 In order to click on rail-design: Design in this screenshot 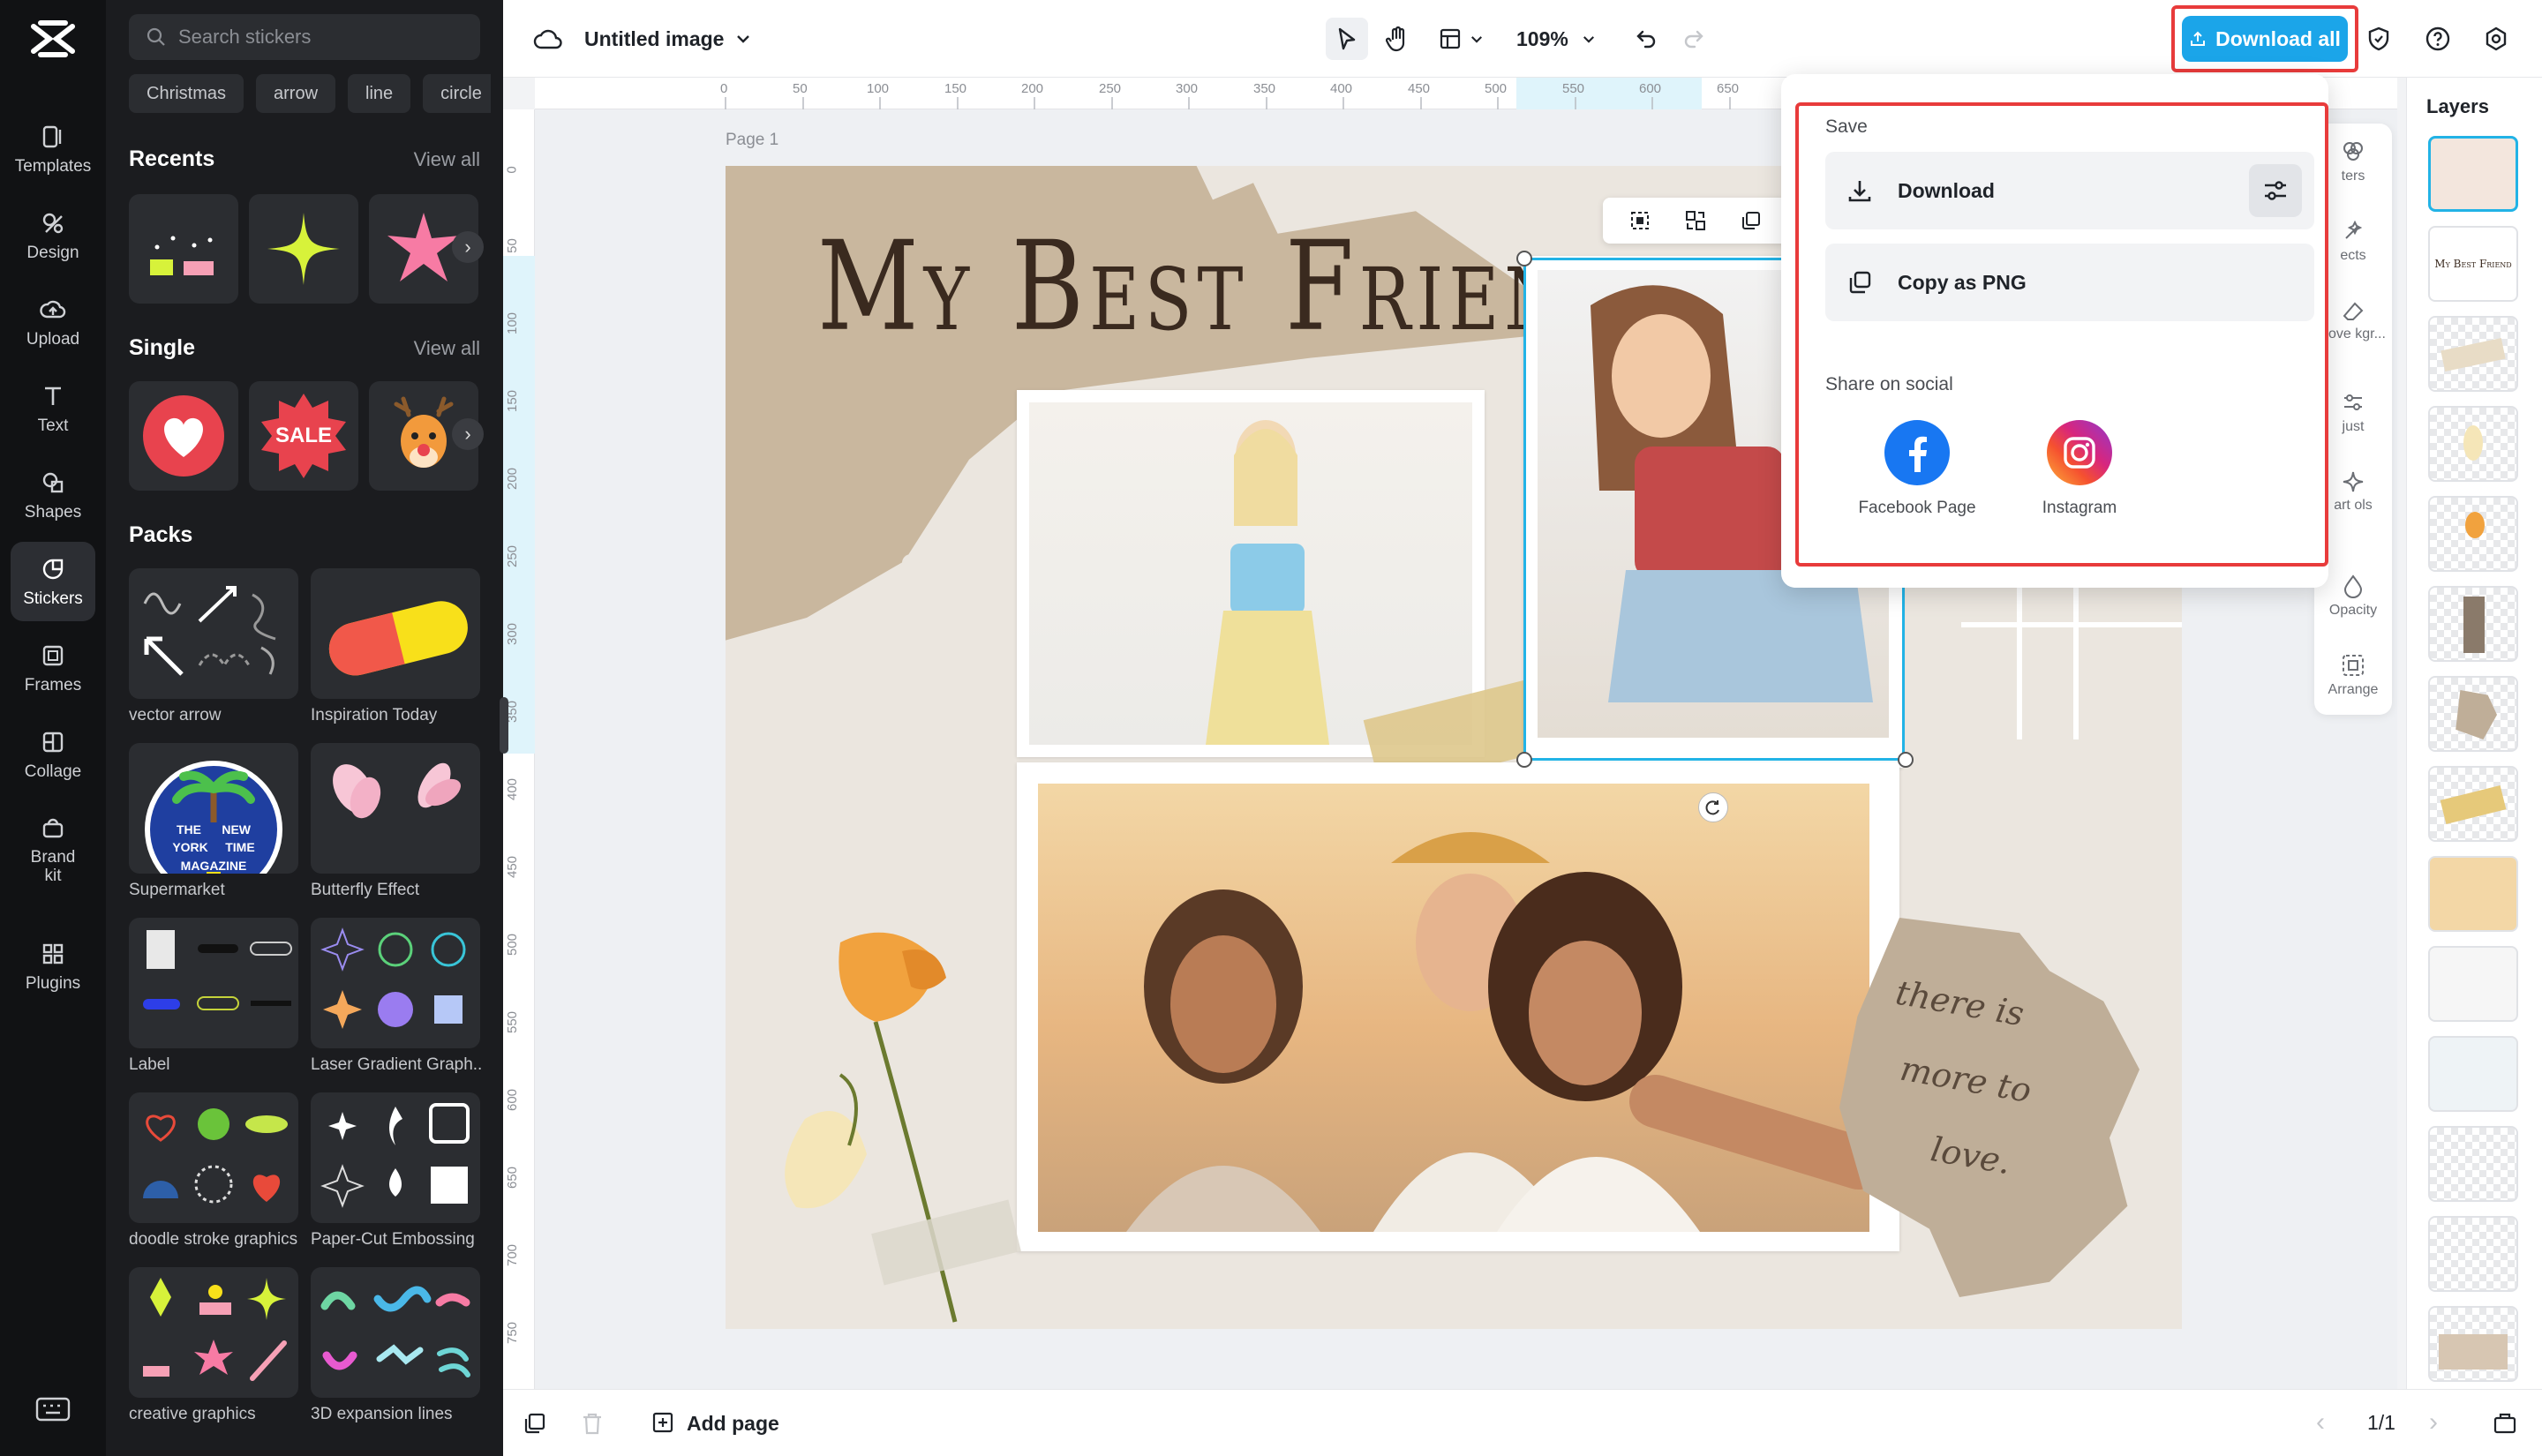, I will do `click(53, 235)`.